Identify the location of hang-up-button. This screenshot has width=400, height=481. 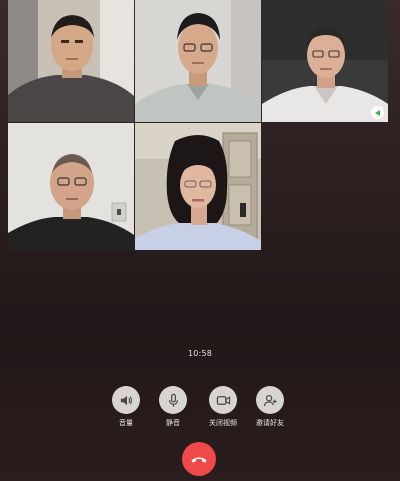
(199, 459).